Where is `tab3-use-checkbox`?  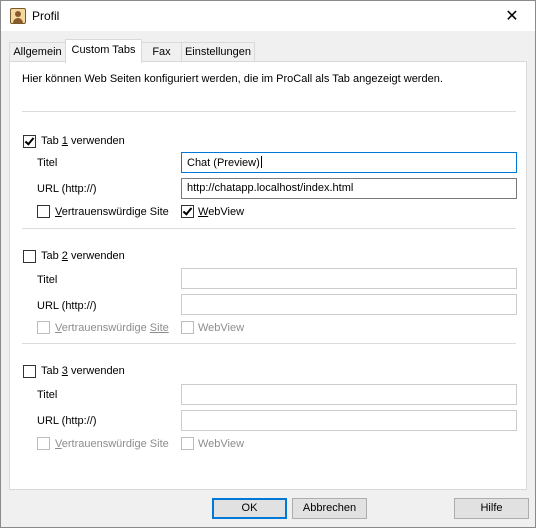 tab3-use-checkbox is located at coordinates (29, 371).